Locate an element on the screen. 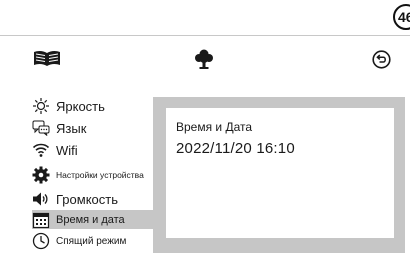  sleep-icon is located at coordinates (41, 241).